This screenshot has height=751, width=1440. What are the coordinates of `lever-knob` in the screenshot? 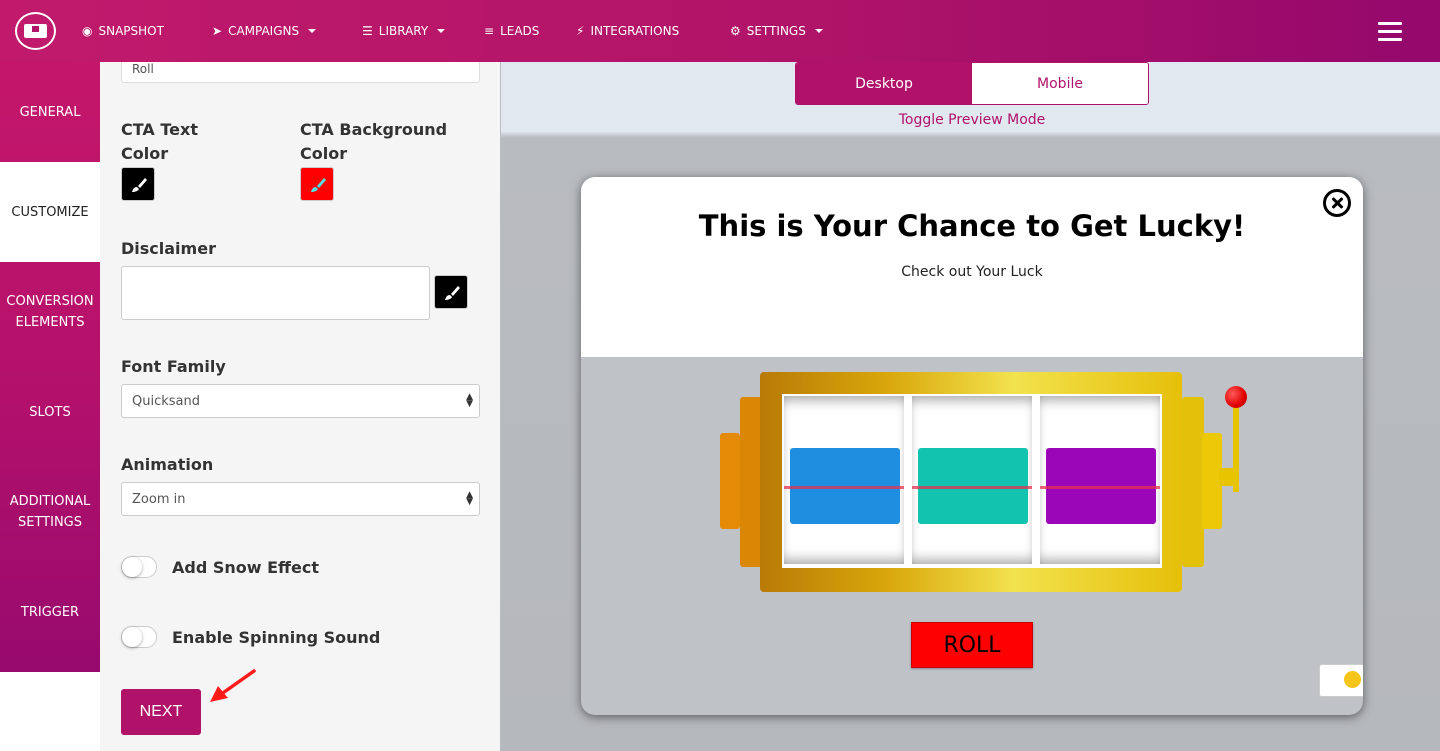 It's located at (1236, 397).